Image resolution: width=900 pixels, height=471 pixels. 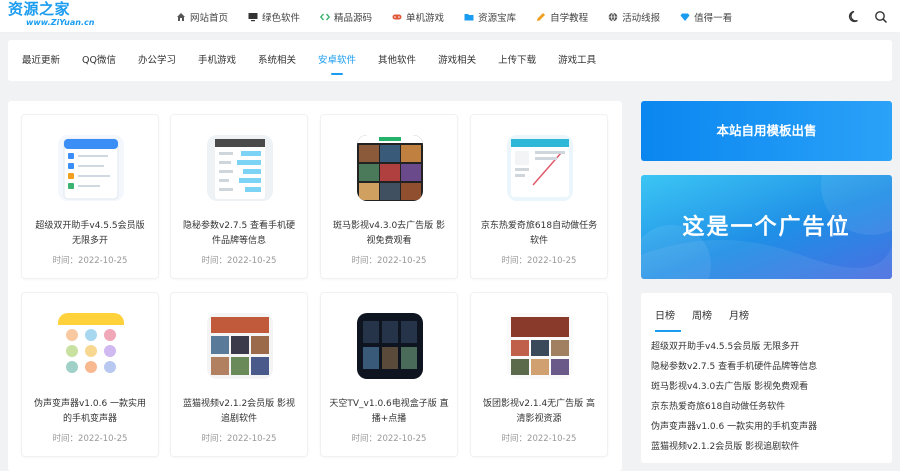 I want to click on ranking-item: 京东热爱奇旅618自动做任务软件, so click(x=769, y=407).